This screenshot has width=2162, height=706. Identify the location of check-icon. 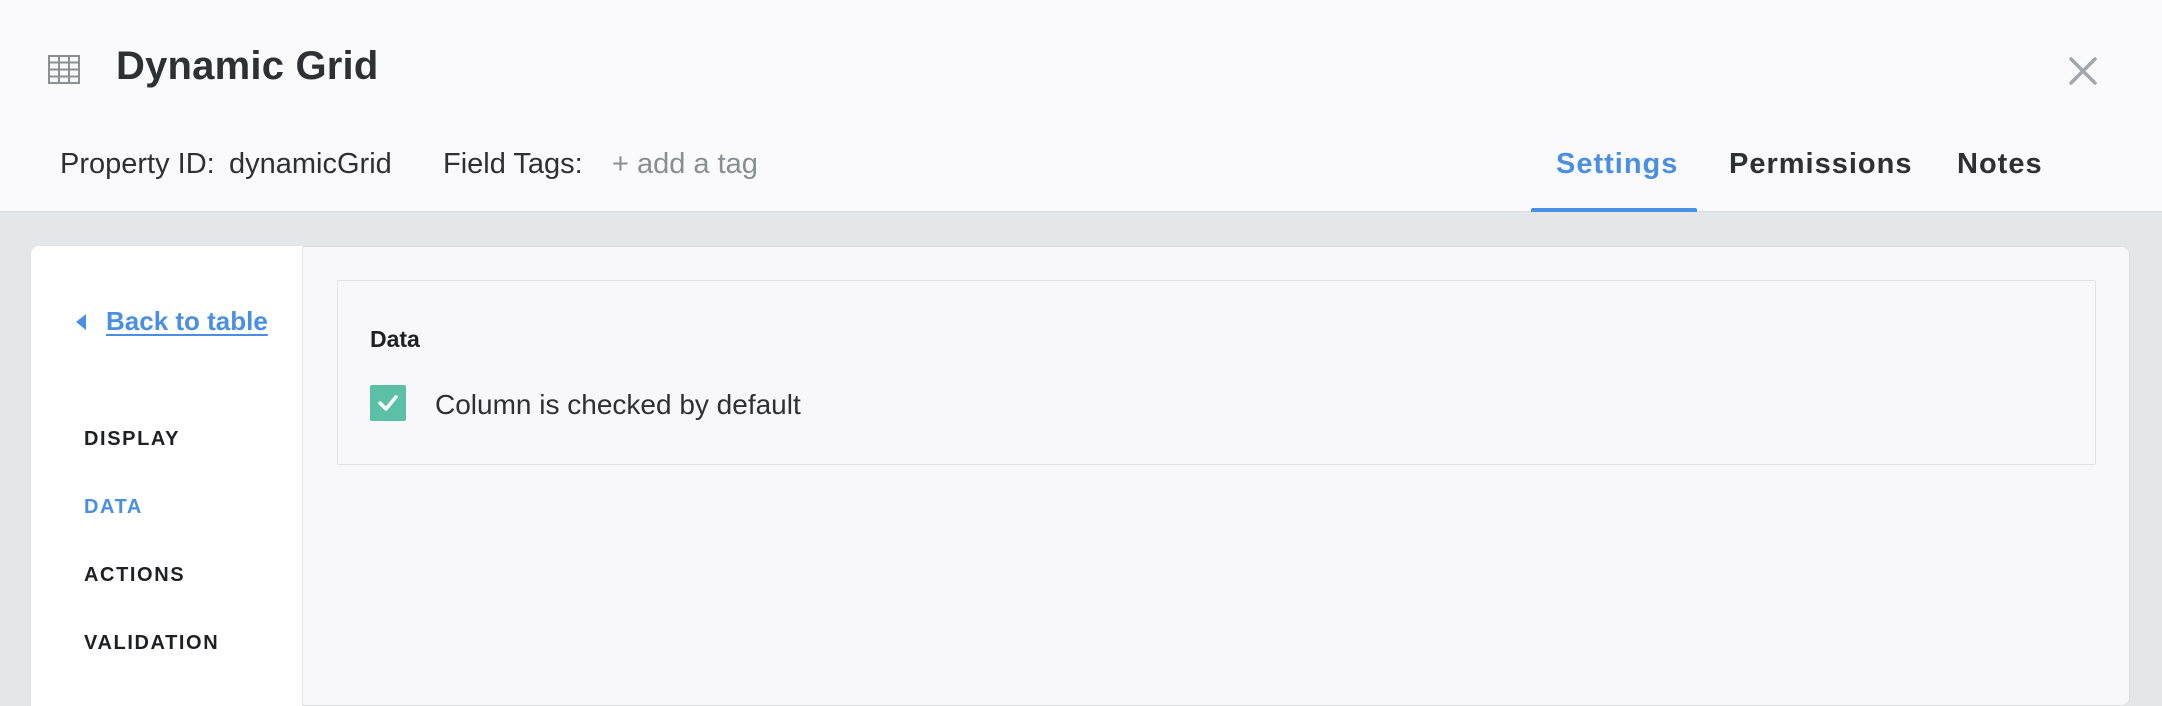
(388, 403).